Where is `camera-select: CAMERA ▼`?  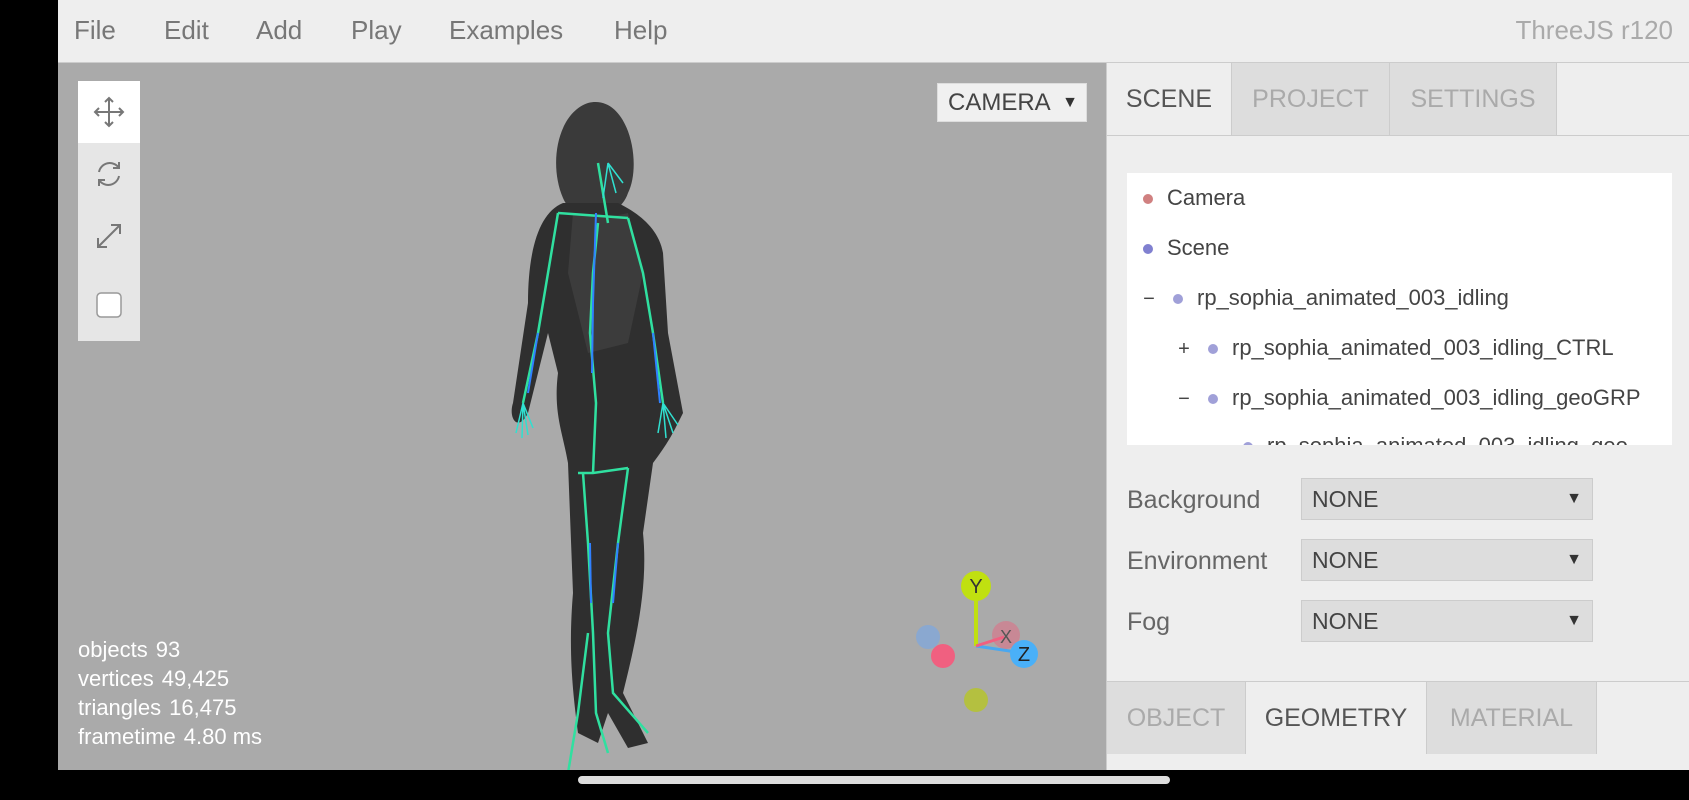 camera-select: CAMERA ▼ is located at coordinates (1012, 102).